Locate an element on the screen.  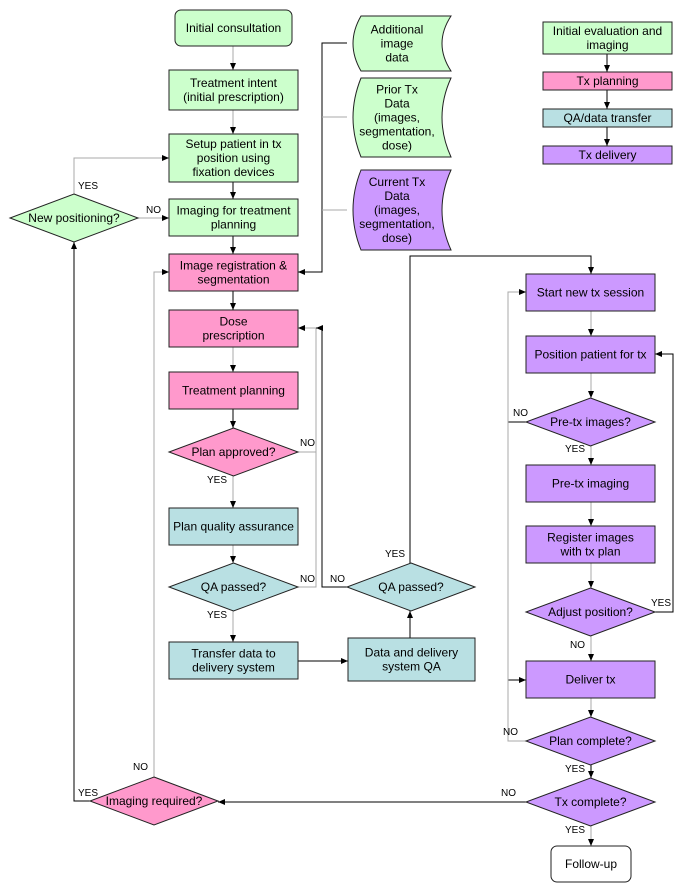
node-text-line: Initial consultation is located at coordinates (233, 28).